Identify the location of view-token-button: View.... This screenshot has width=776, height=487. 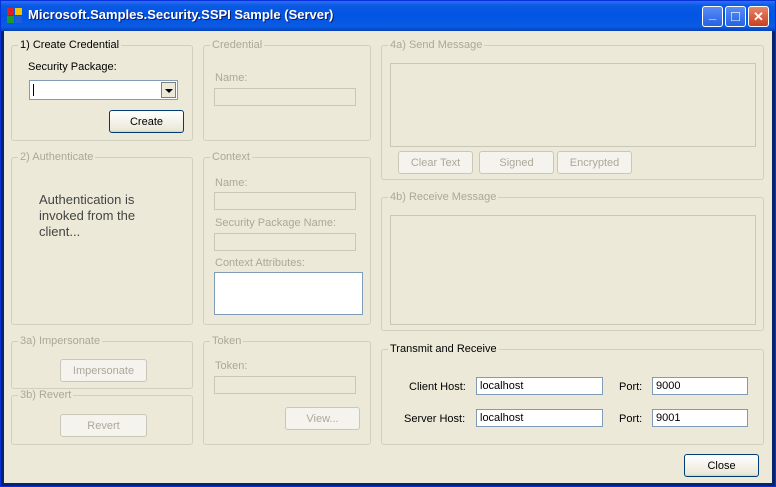
(322, 418).